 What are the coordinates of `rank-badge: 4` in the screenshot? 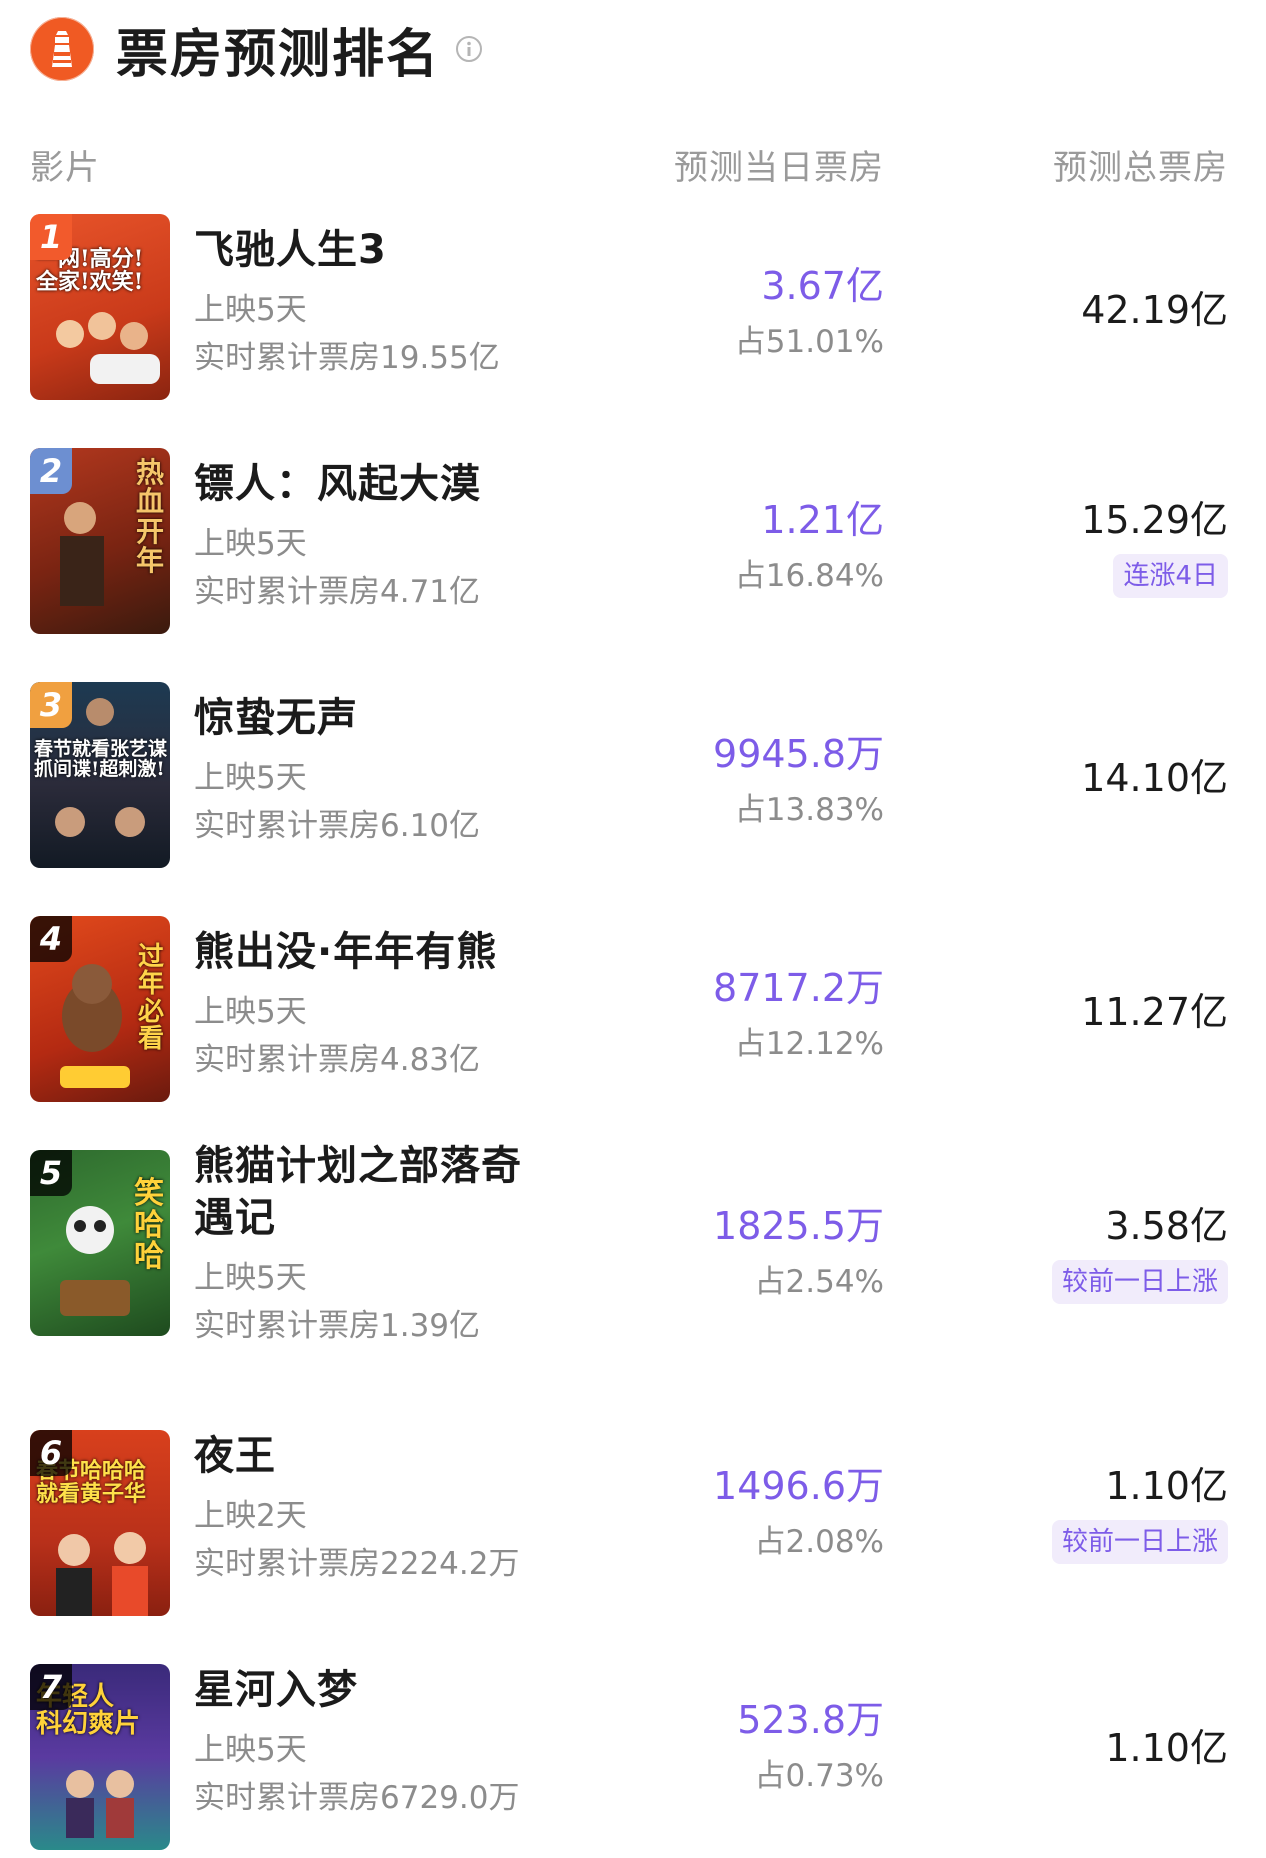 It's located at (51, 939).